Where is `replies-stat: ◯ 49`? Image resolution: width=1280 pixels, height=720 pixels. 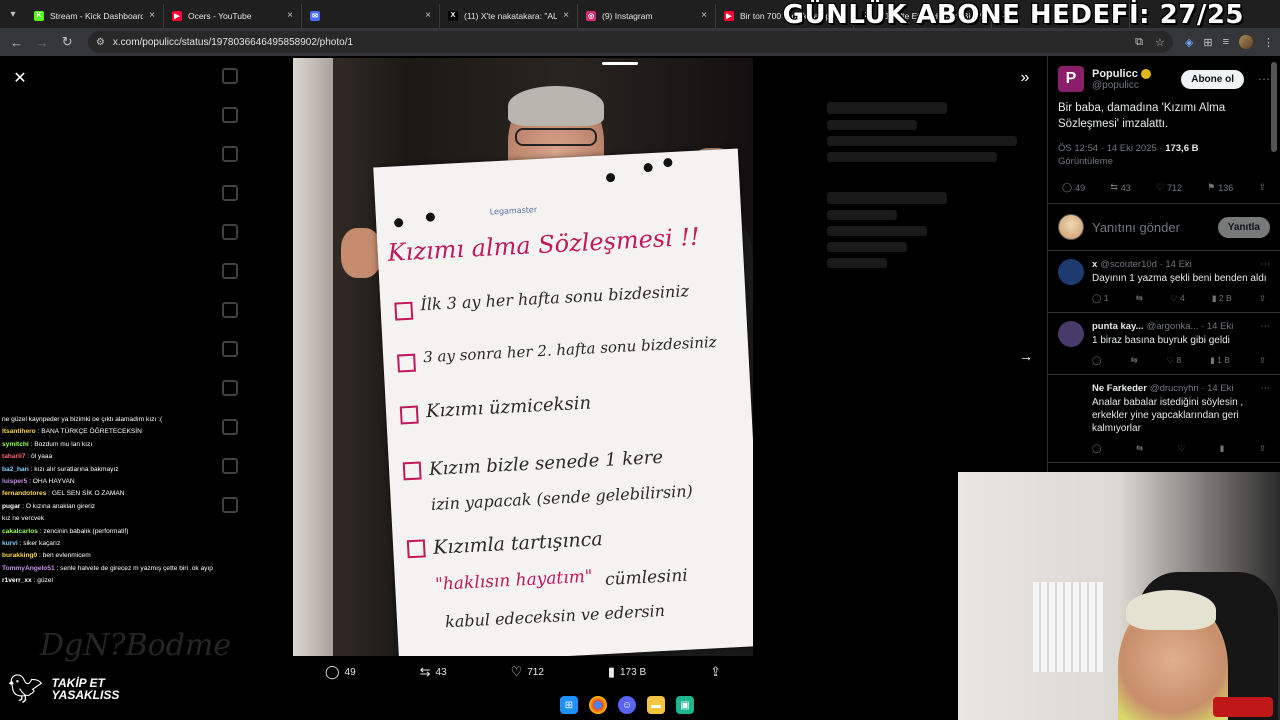 replies-stat: ◯ 49 is located at coordinates (1073, 187).